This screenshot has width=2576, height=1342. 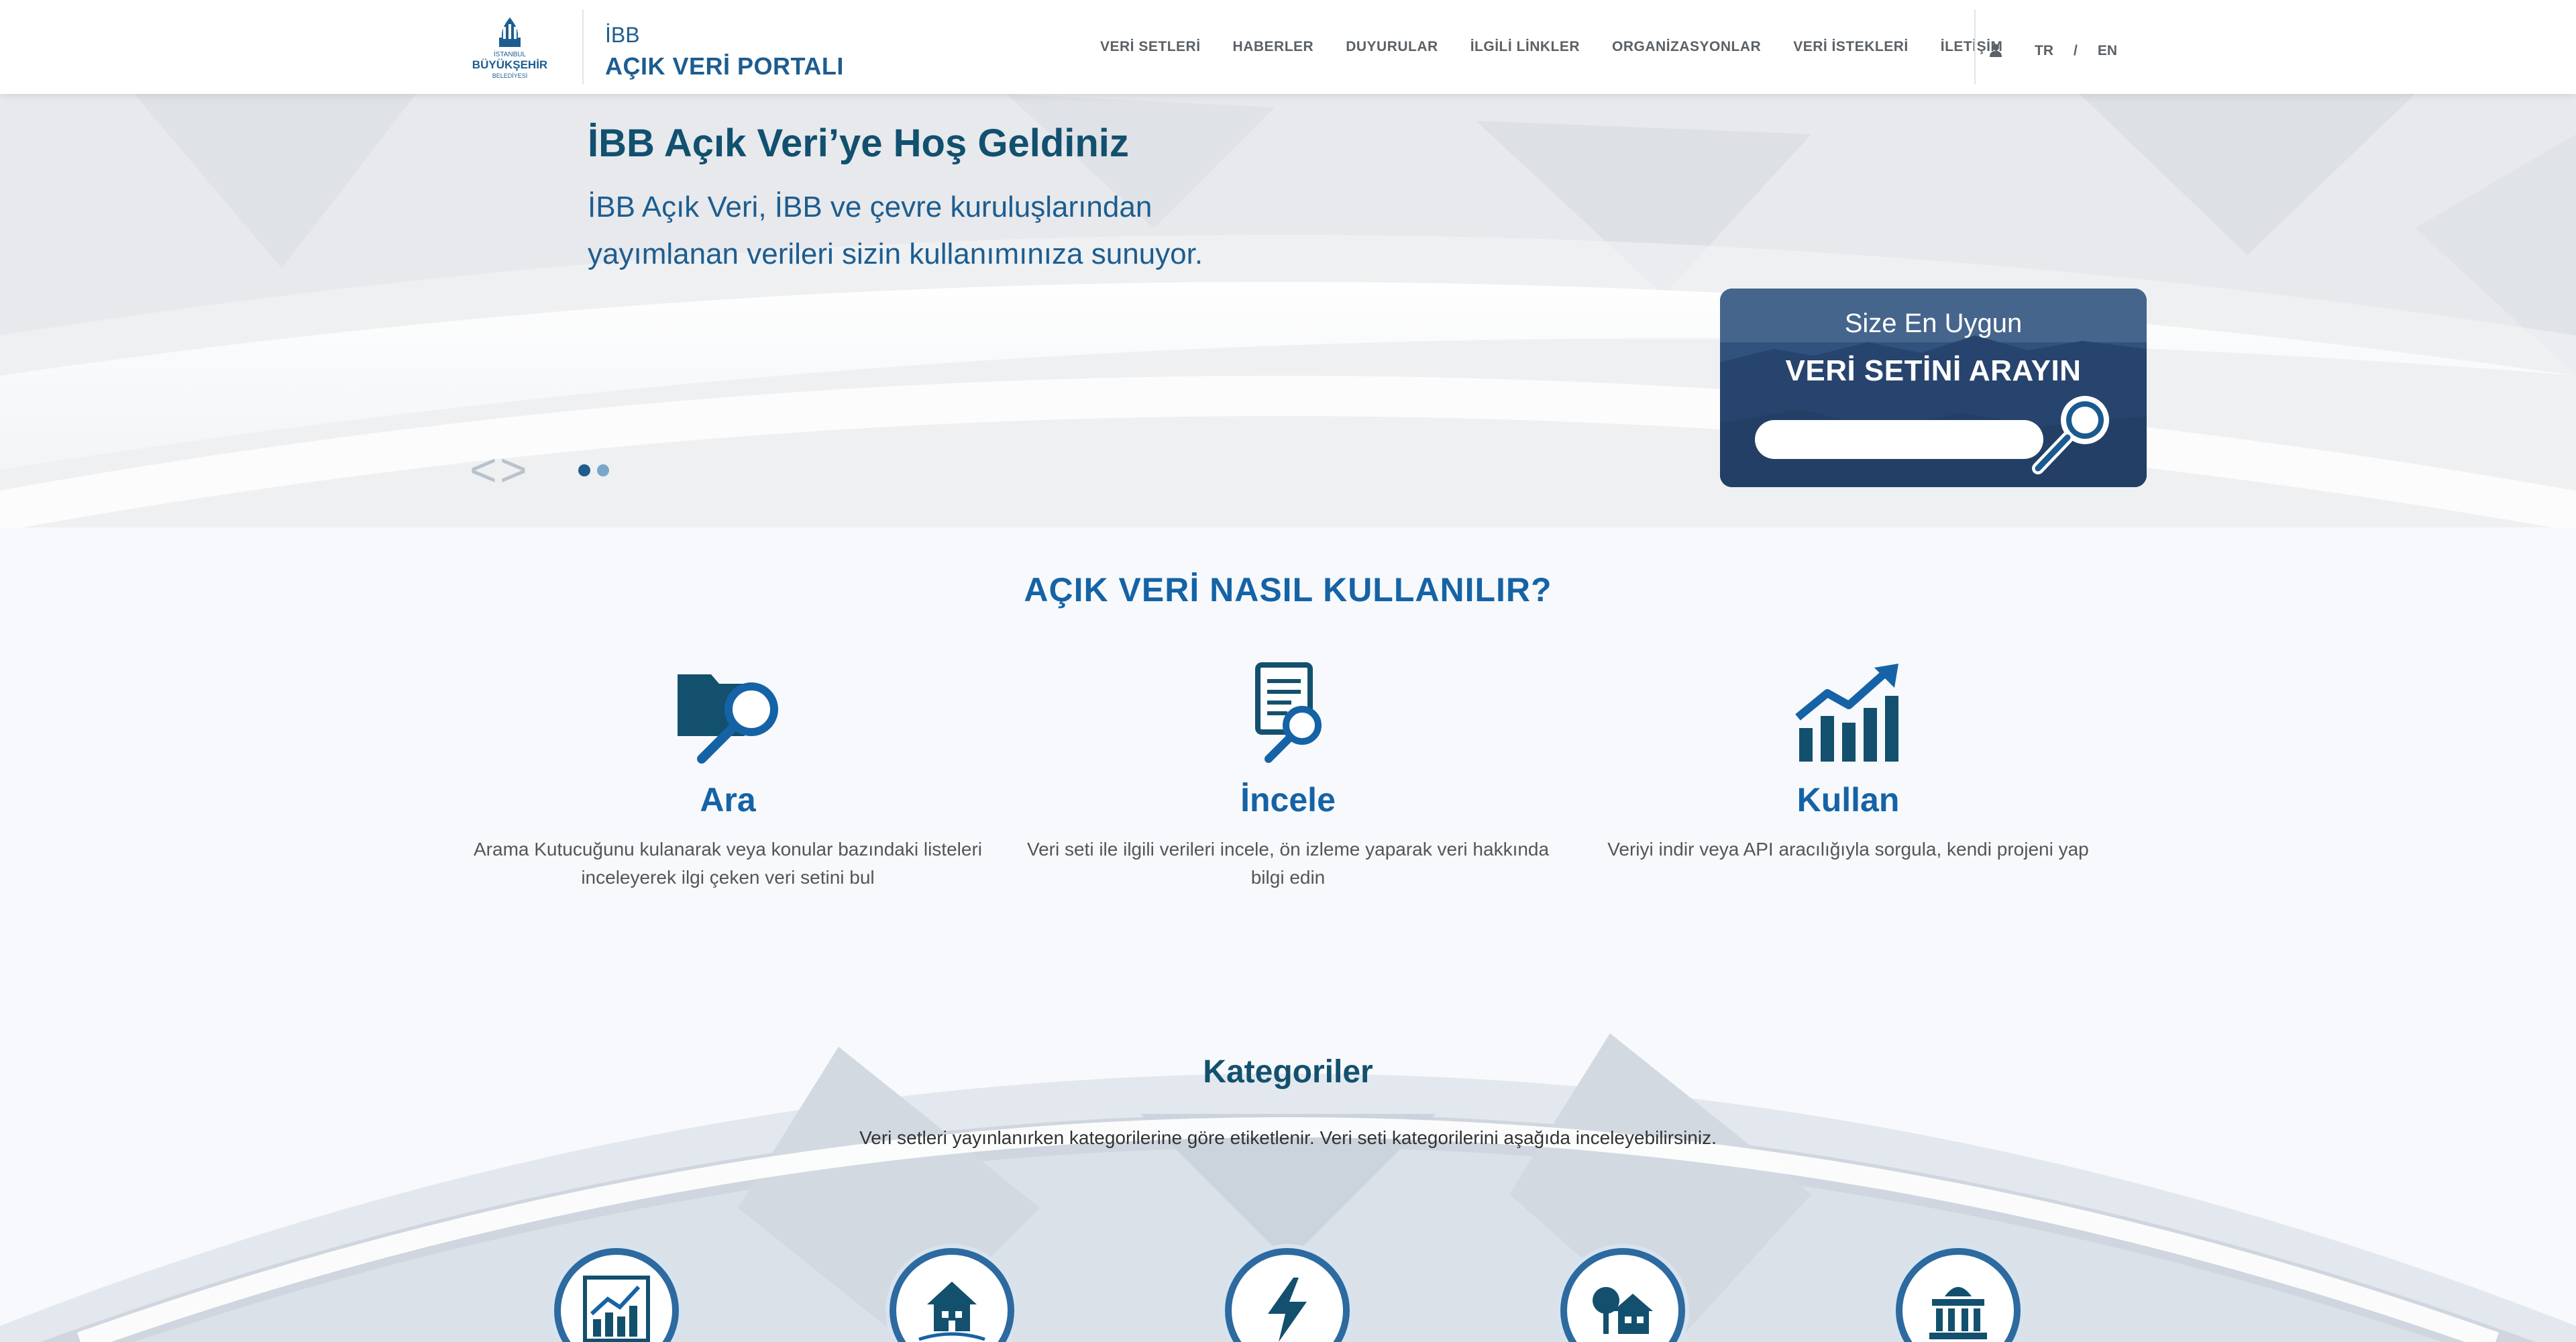 I want to click on growth-chart-icon, so click(x=1846, y=713).